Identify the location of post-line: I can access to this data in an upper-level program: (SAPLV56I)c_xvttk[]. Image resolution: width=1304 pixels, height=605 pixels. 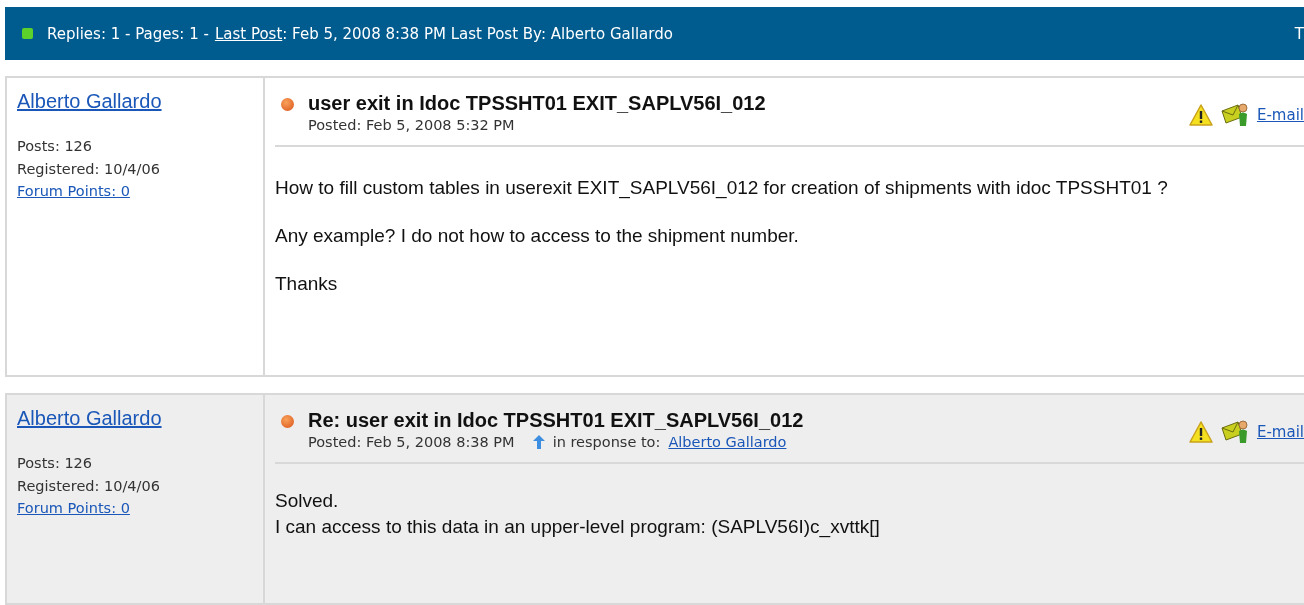
(578, 527).